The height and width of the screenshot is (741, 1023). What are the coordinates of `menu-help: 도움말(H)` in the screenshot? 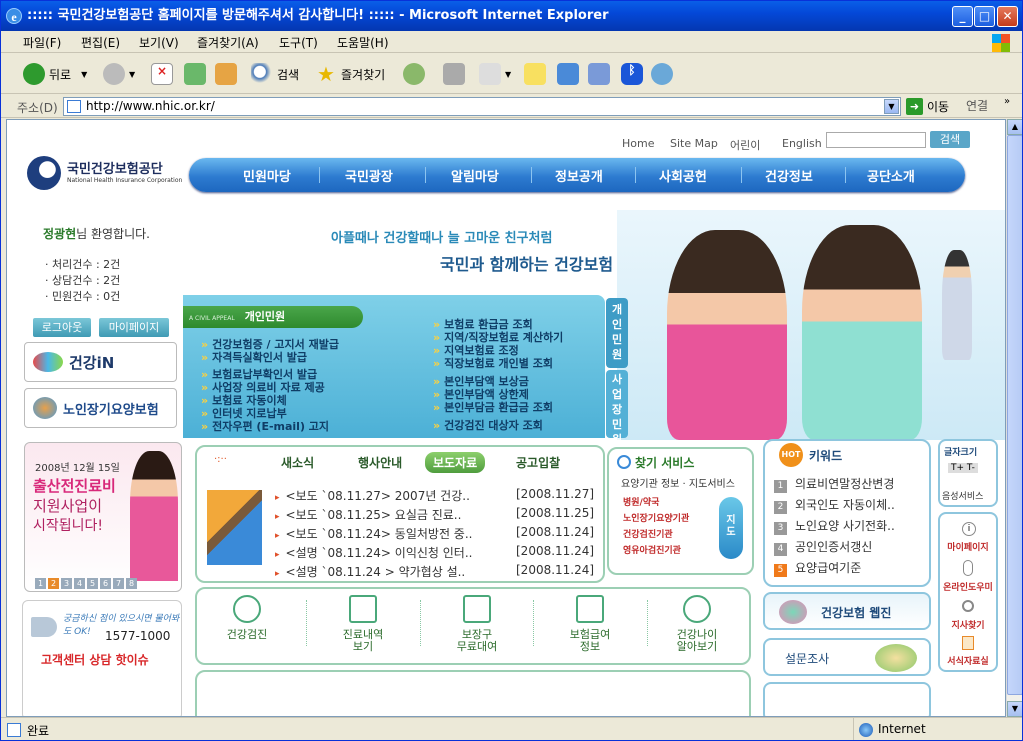 It's located at (363, 42).